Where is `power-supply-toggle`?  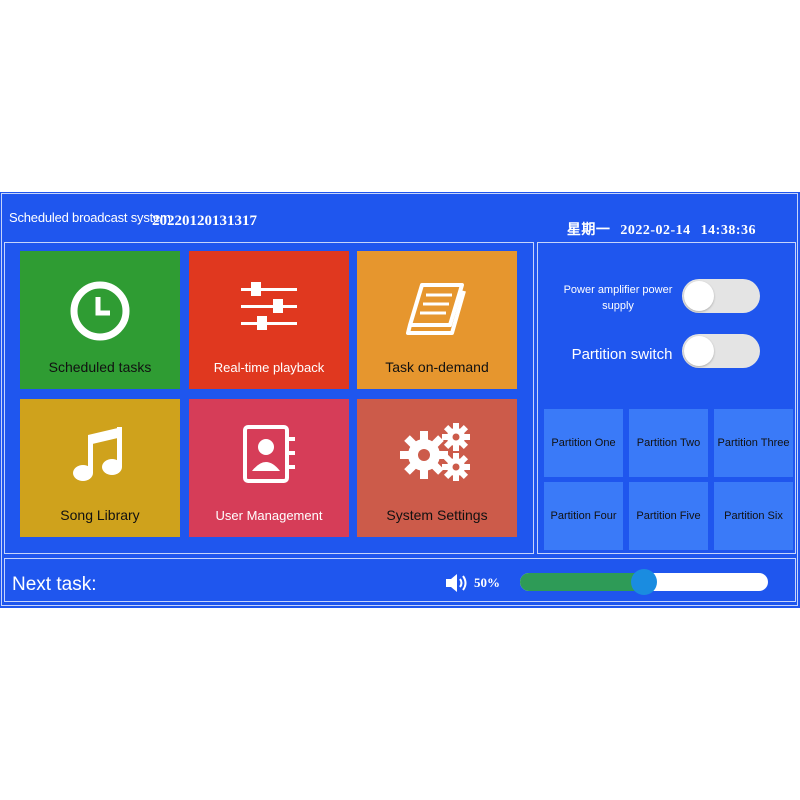 power-supply-toggle is located at coordinates (721, 296).